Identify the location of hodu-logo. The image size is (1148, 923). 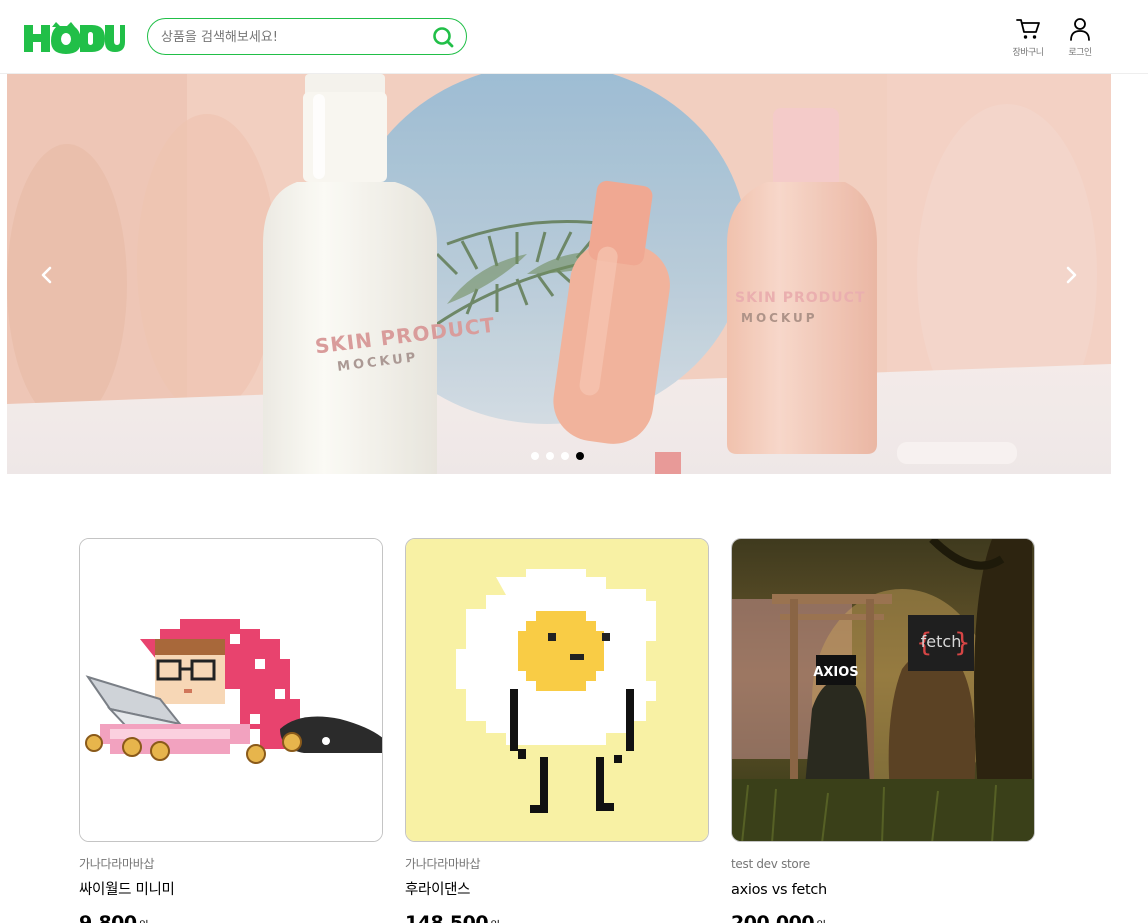
(74, 37).